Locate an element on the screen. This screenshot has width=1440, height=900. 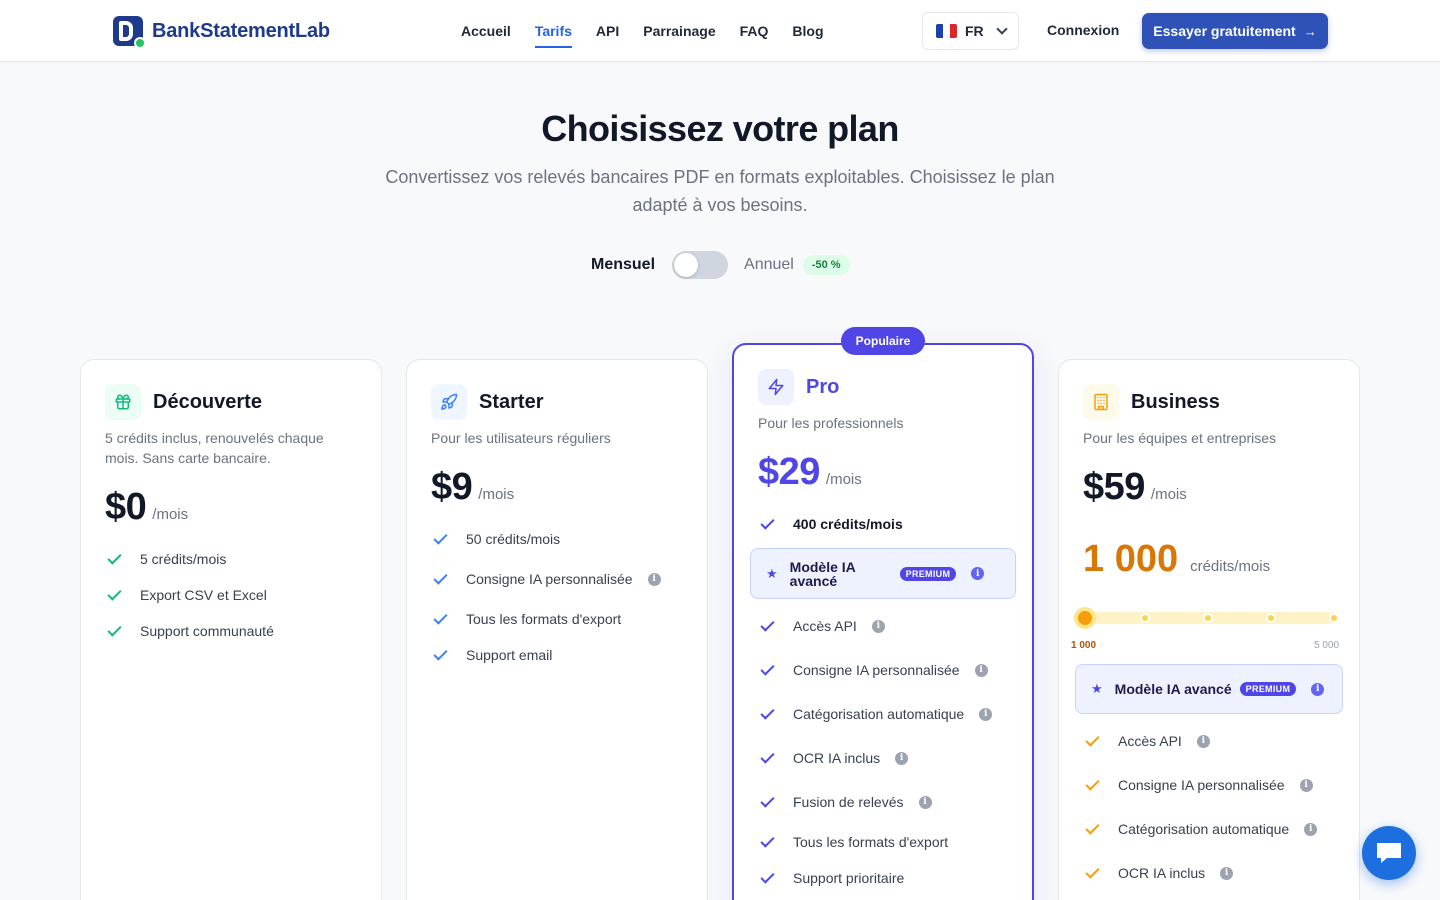
chat-bubble-icon is located at coordinates (1389, 853).